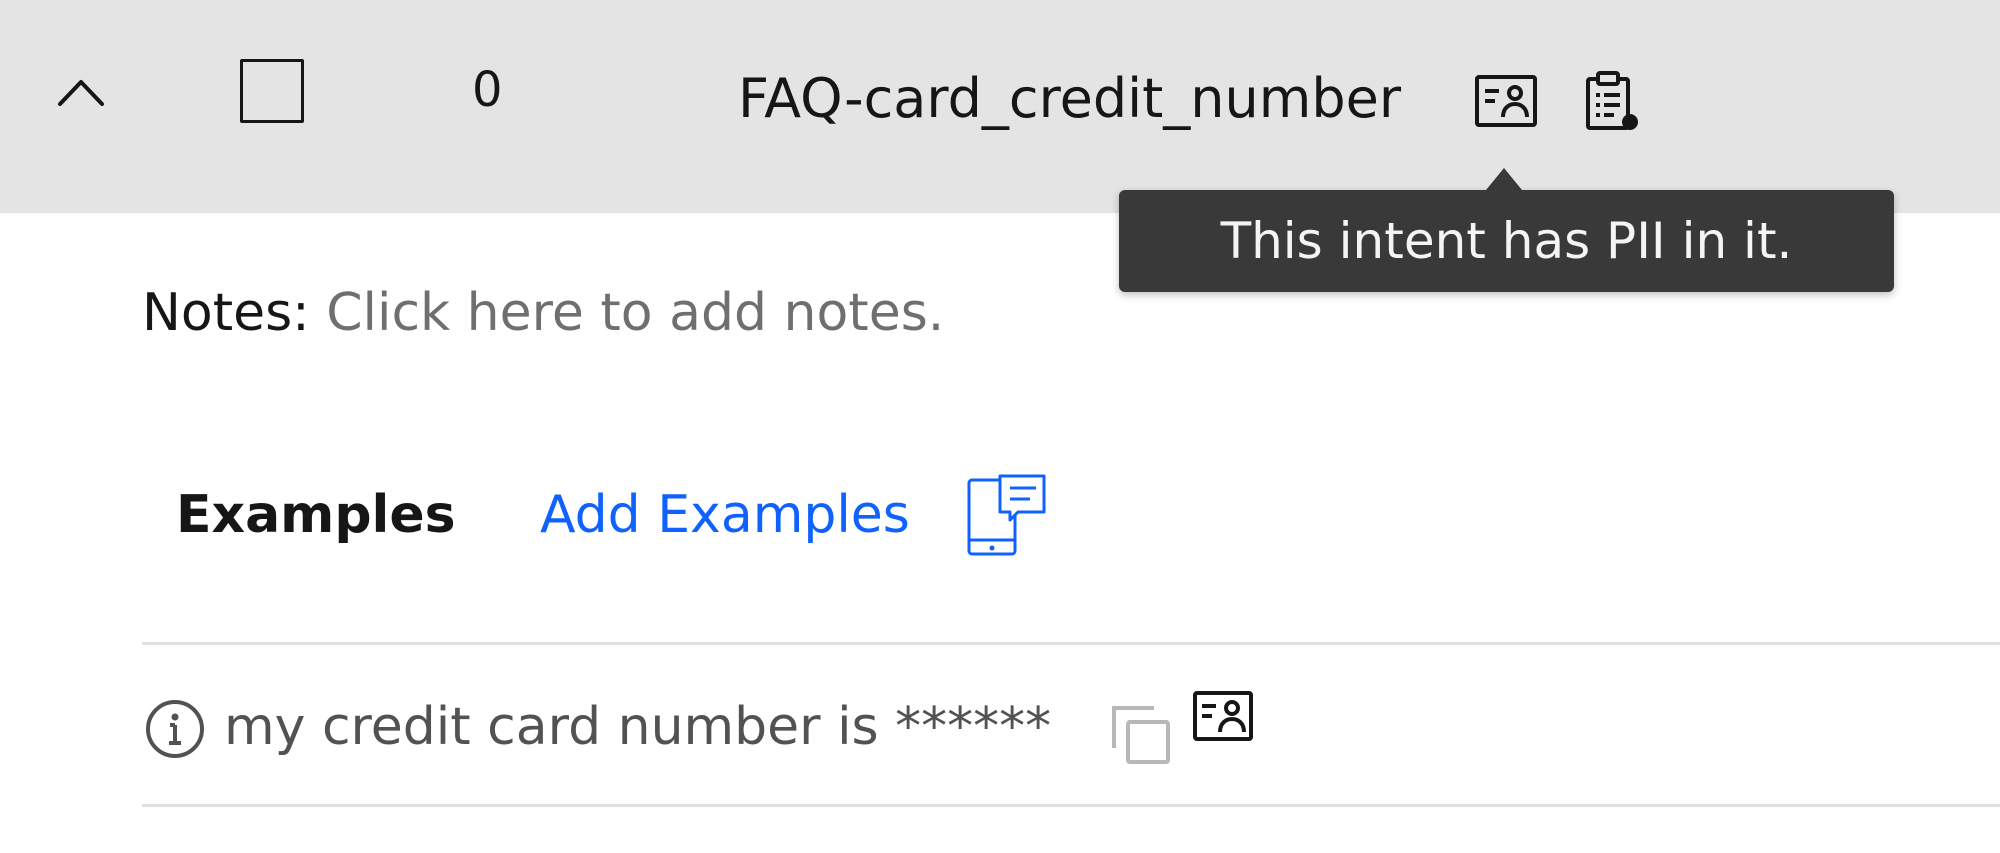 The height and width of the screenshot is (853, 2000). Describe the element at coordinates (1504, 179) in the screenshot. I see `tooltip-caret` at that location.